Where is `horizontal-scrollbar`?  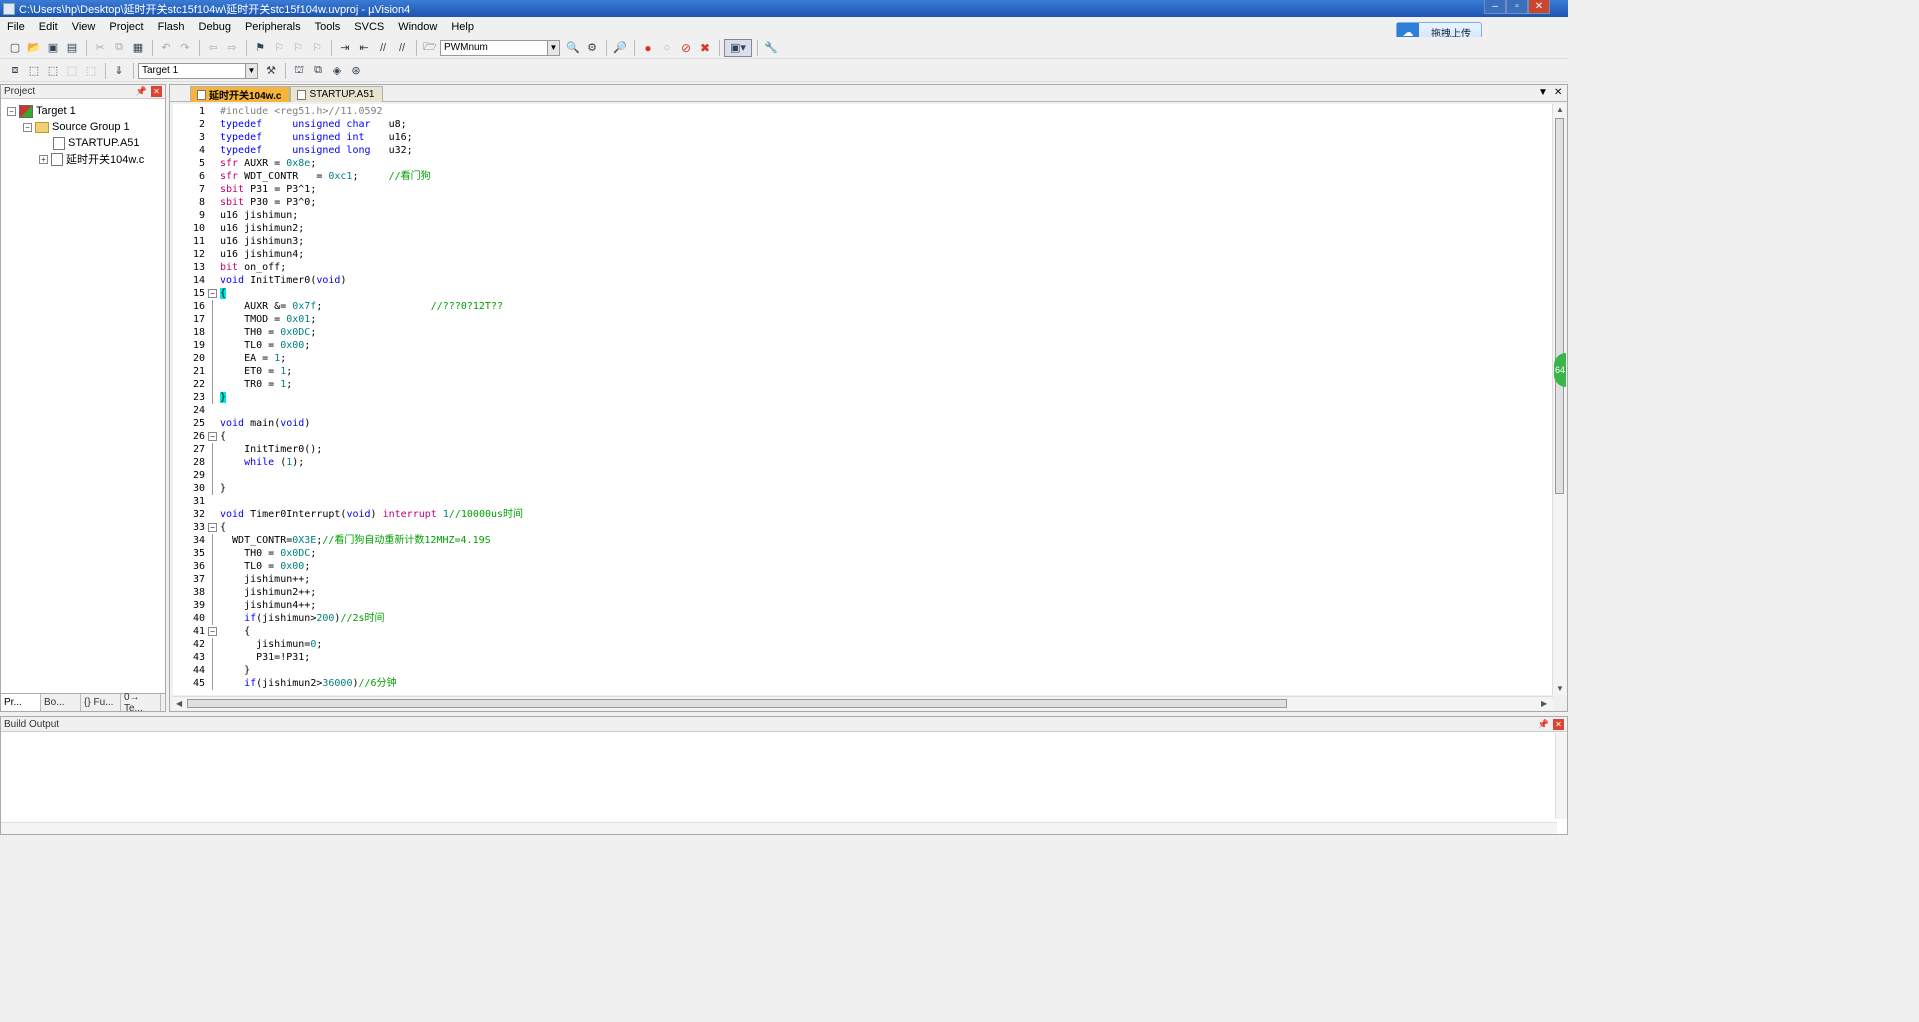 horizontal-scrollbar is located at coordinates (779, 828).